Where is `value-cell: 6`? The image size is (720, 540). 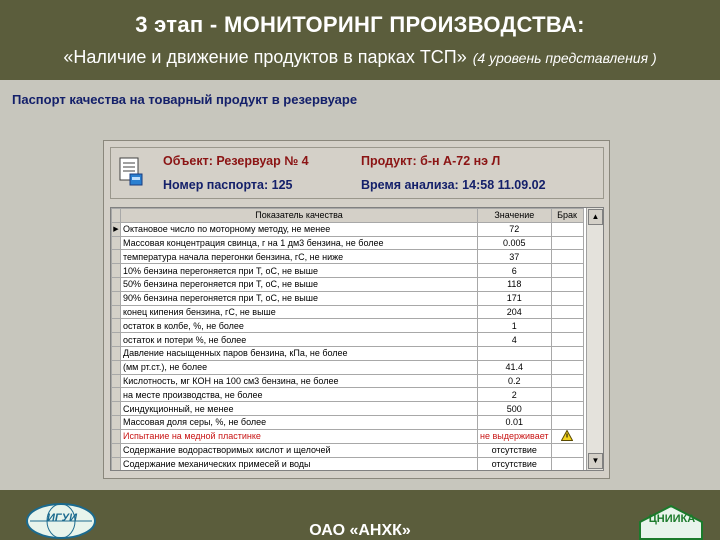 value-cell: 6 is located at coordinates (514, 270).